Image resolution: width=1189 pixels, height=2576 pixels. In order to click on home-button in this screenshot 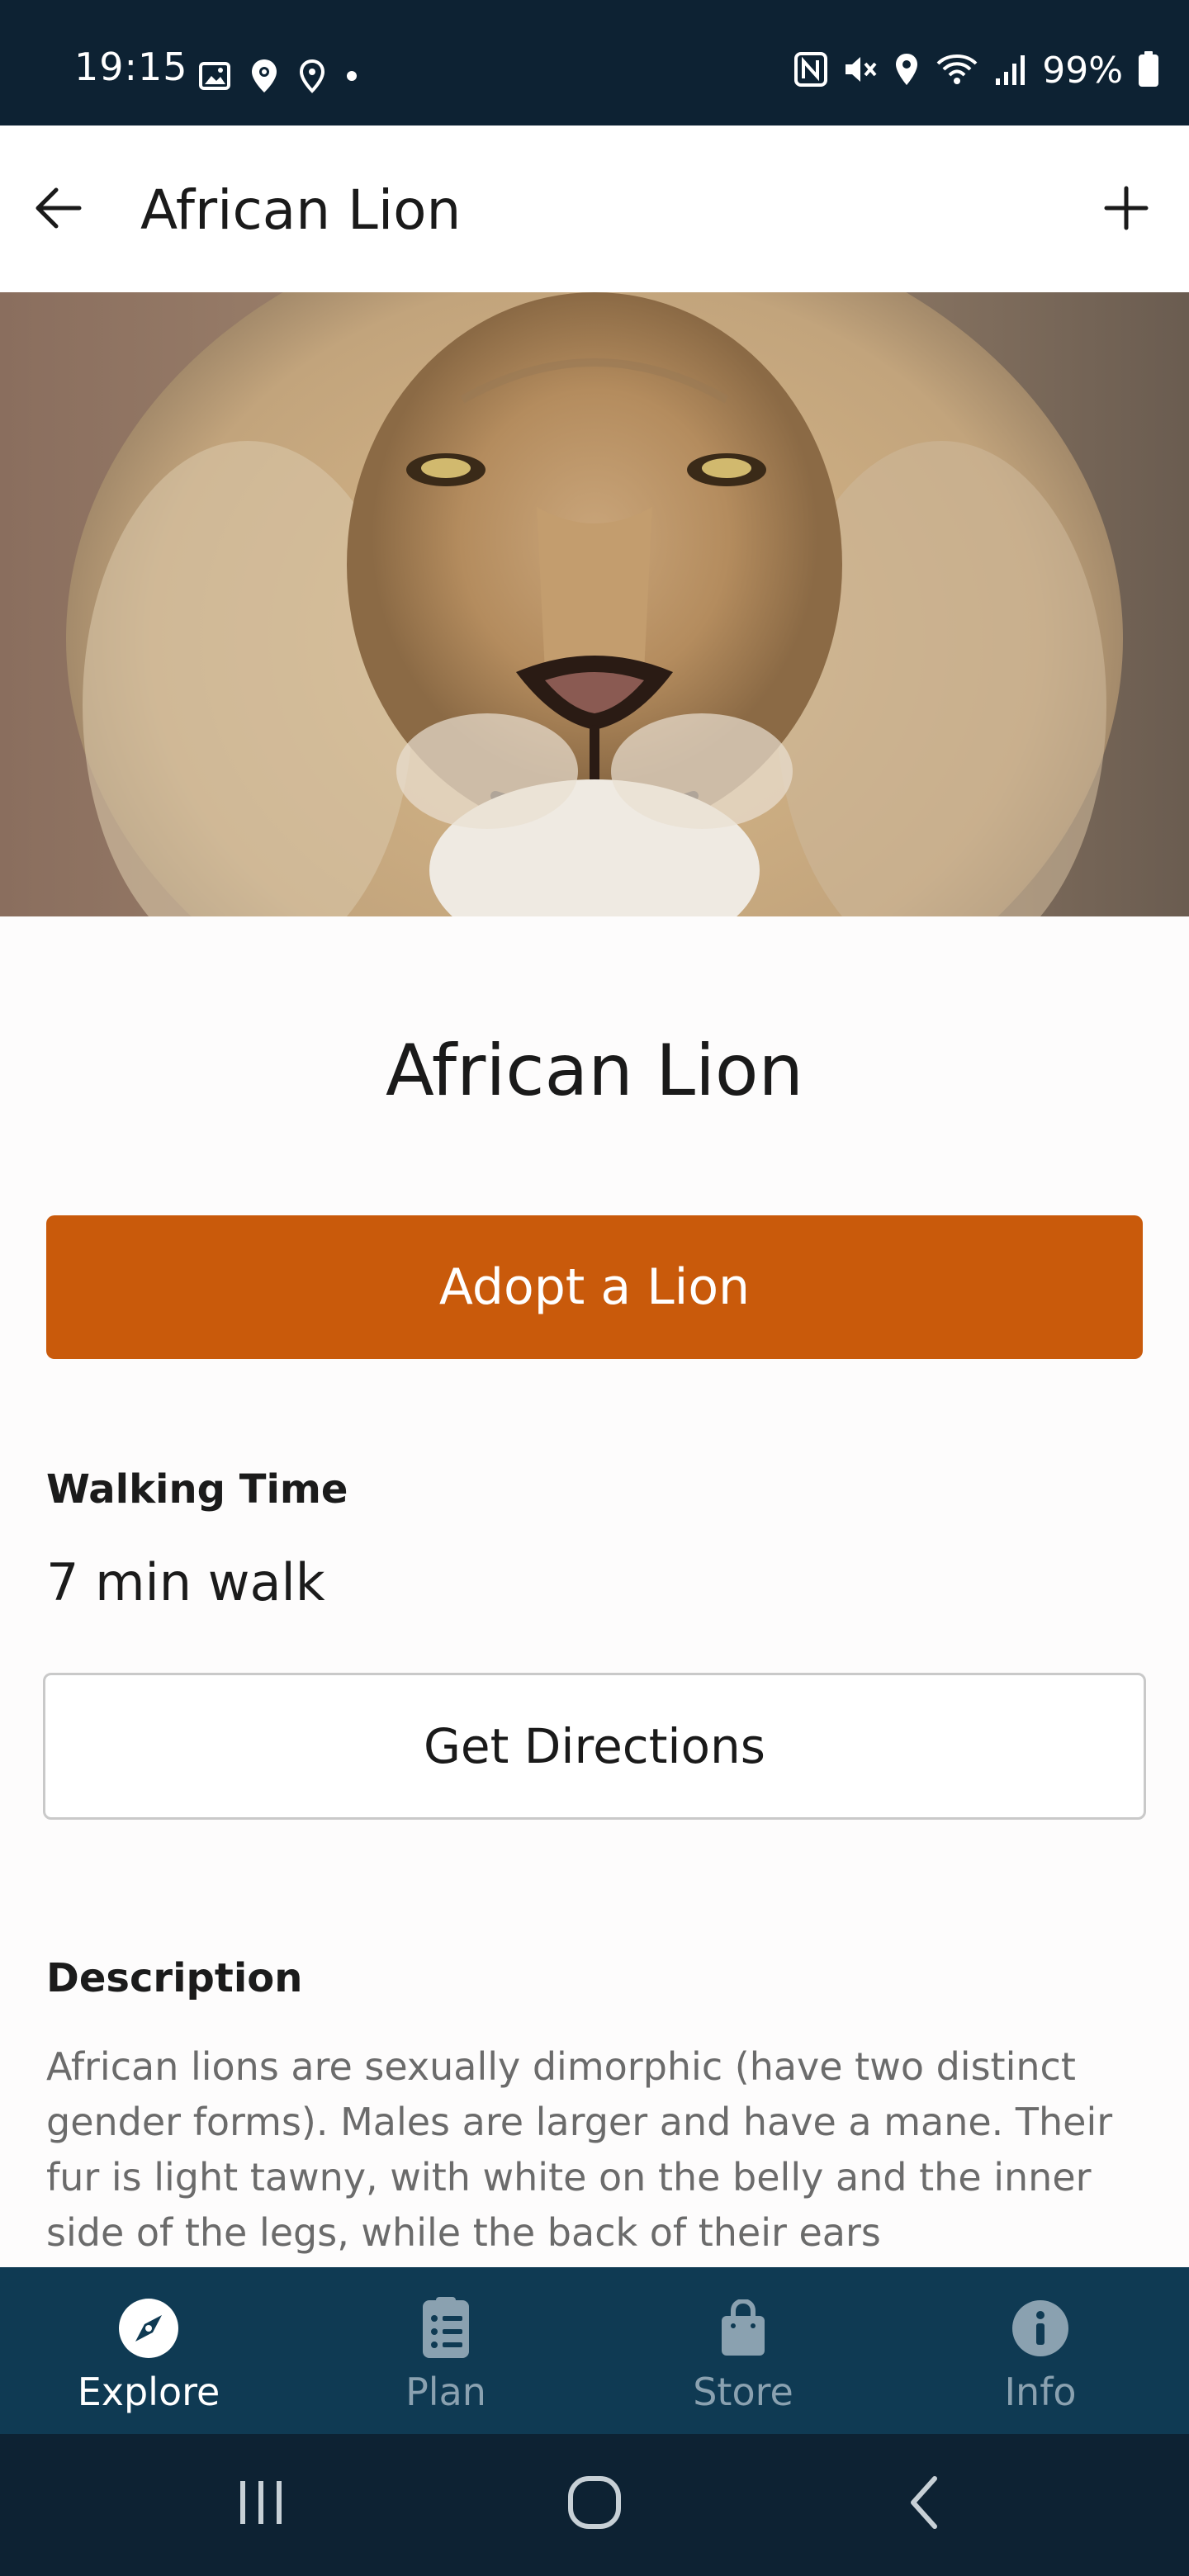, I will do `click(594, 2504)`.